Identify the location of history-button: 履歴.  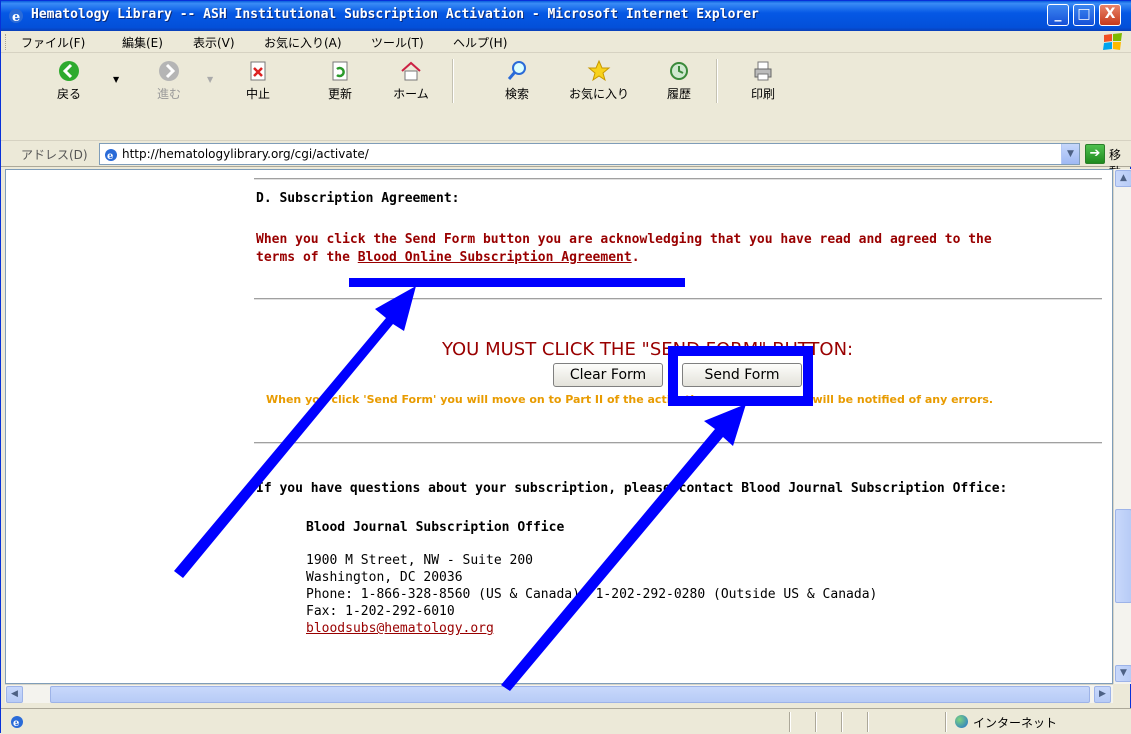
(679, 80).